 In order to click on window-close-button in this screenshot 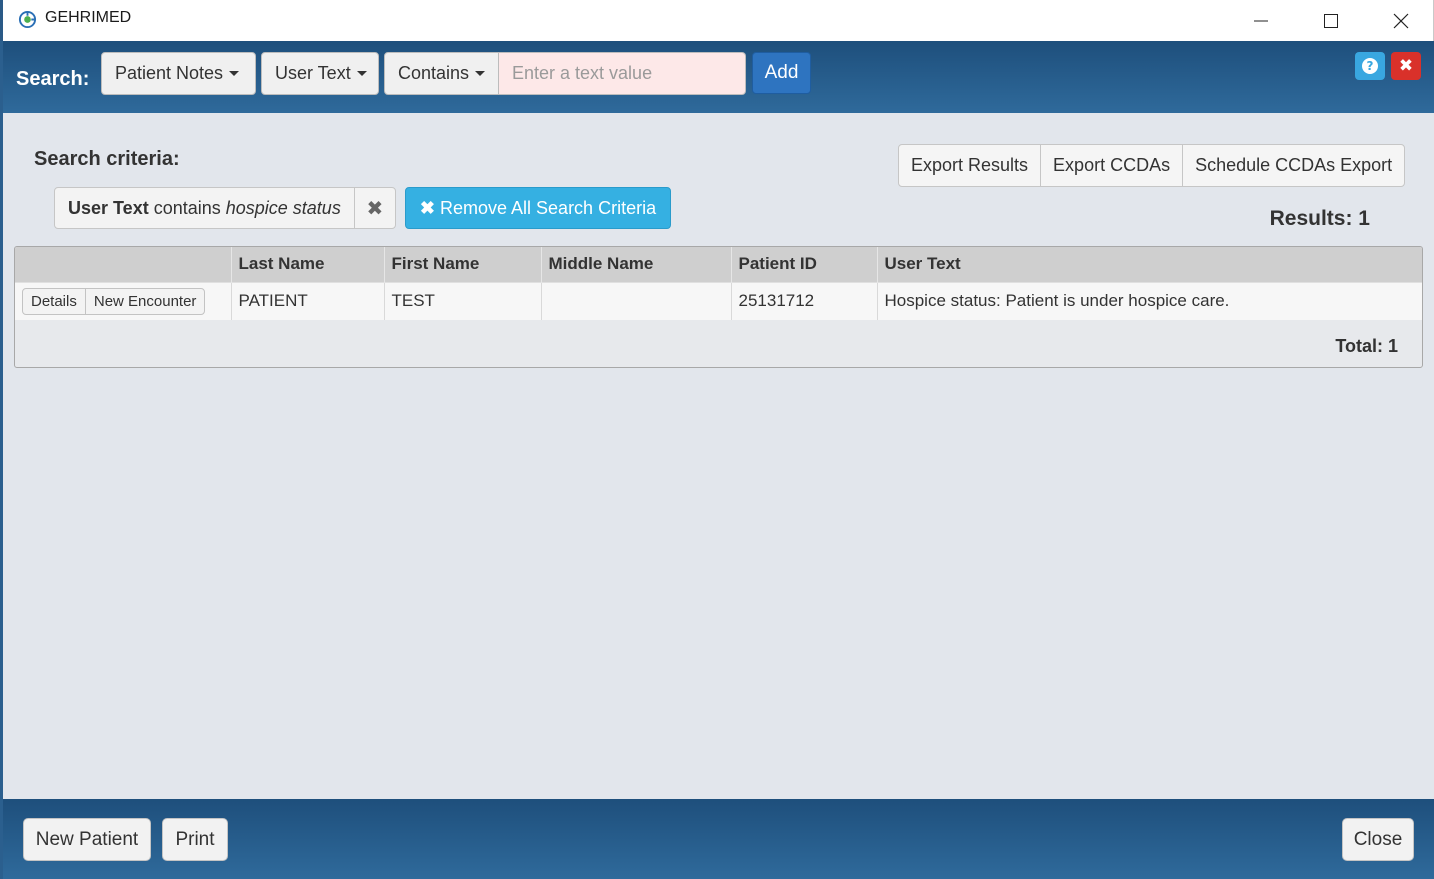, I will do `click(1400, 20)`.